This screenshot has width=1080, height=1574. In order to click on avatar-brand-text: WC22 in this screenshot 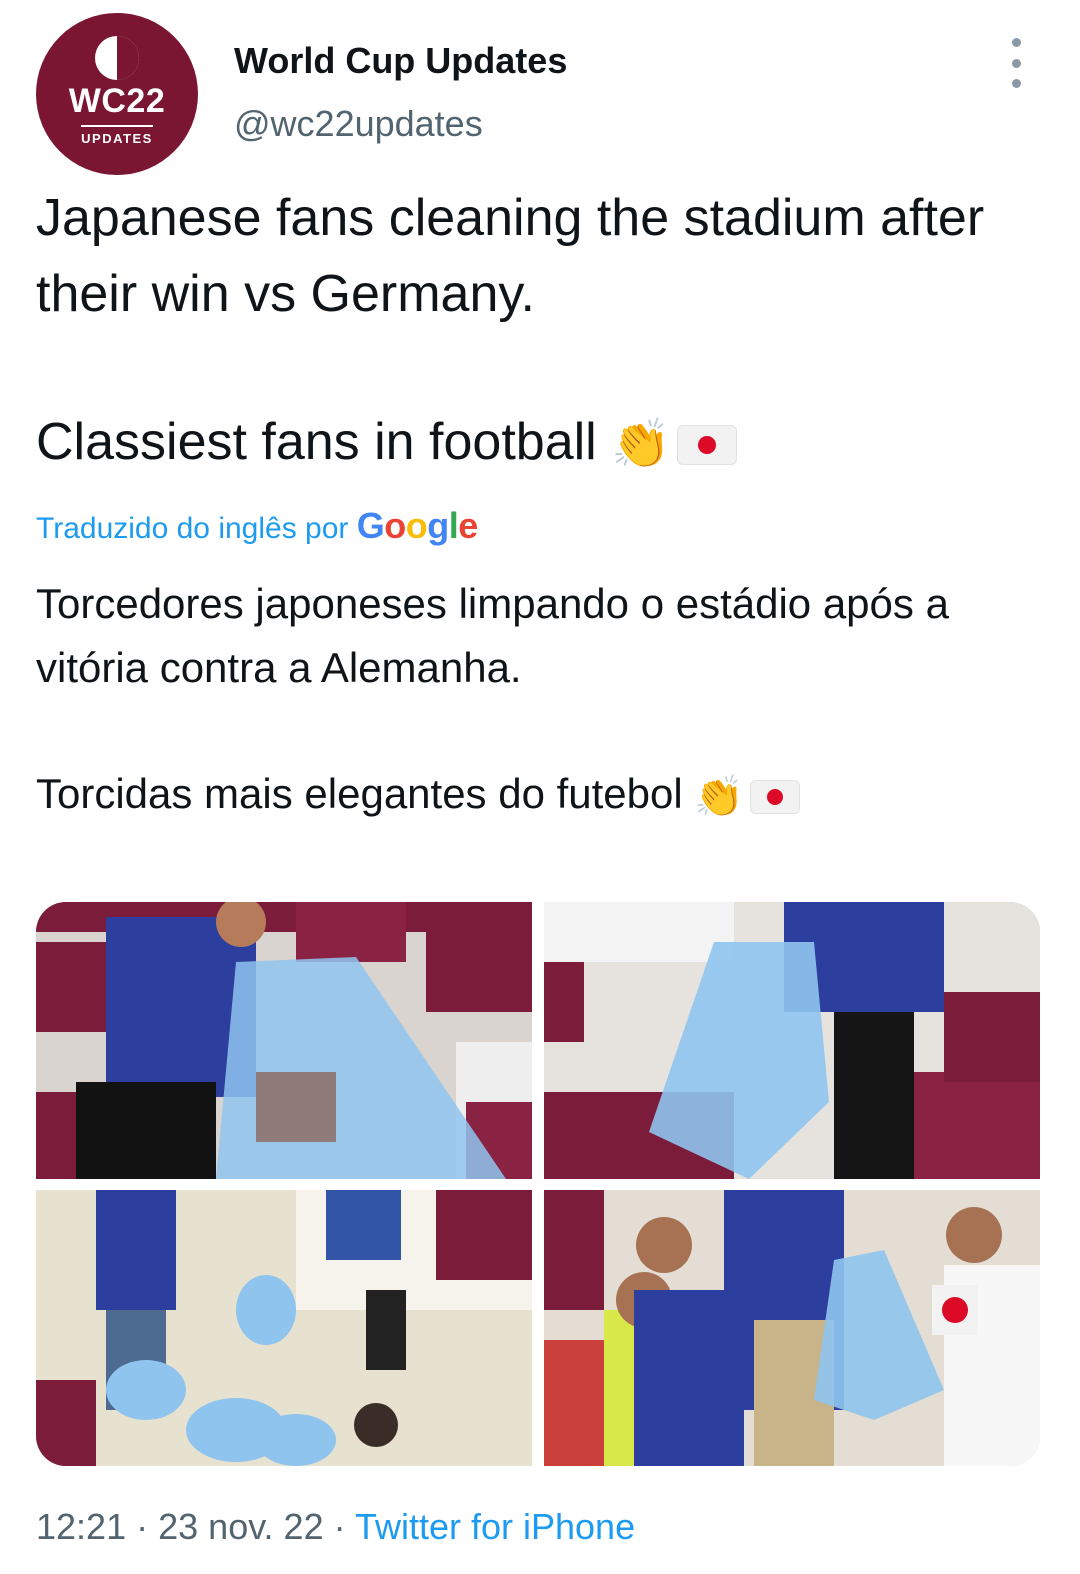, I will do `click(117, 101)`.